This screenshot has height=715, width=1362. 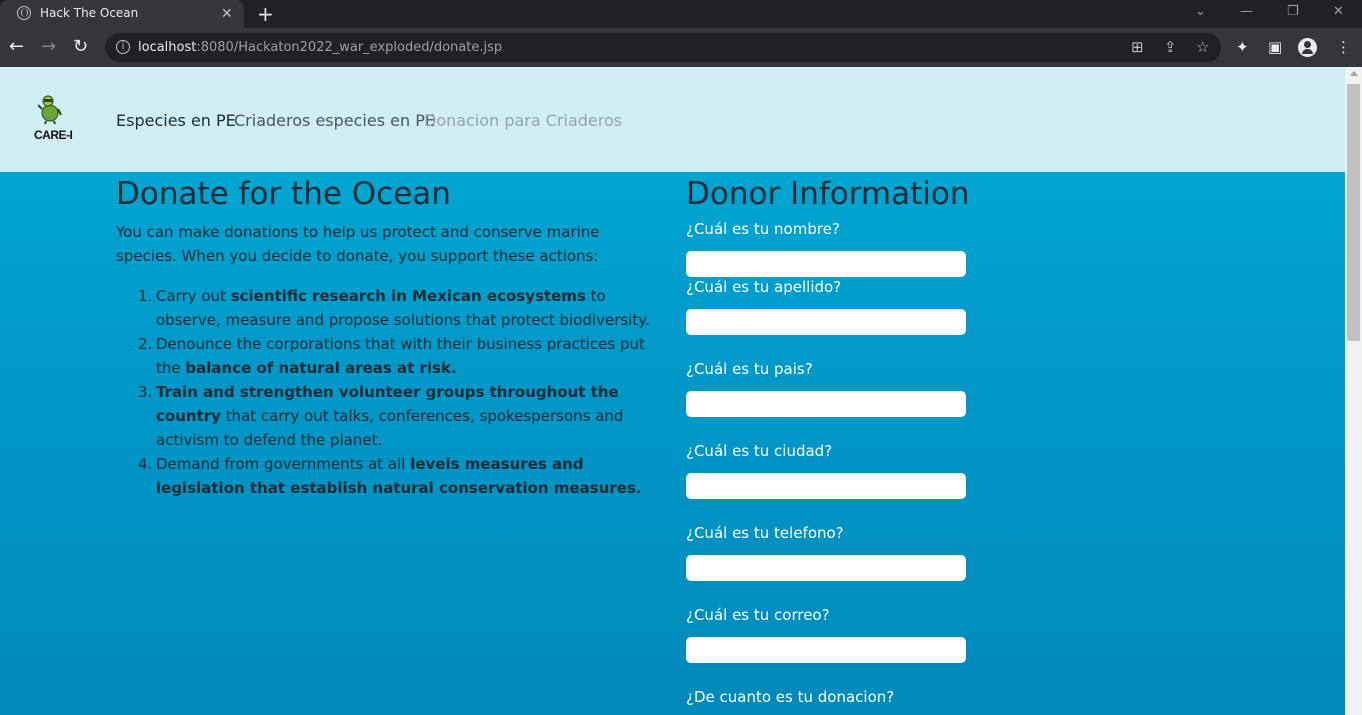 What do you see at coordinates (826, 650) in the screenshot?
I see `correo-input` at bounding box center [826, 650].